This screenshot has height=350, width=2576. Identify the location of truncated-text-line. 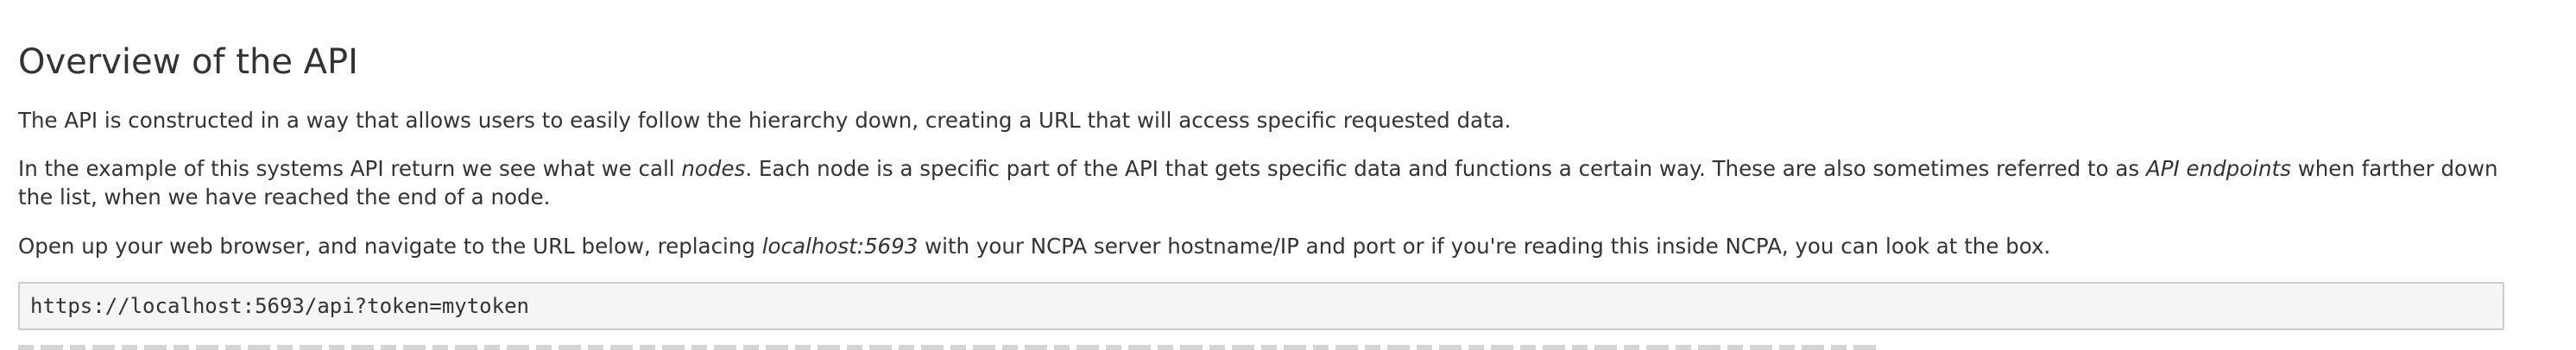
(950, 347).